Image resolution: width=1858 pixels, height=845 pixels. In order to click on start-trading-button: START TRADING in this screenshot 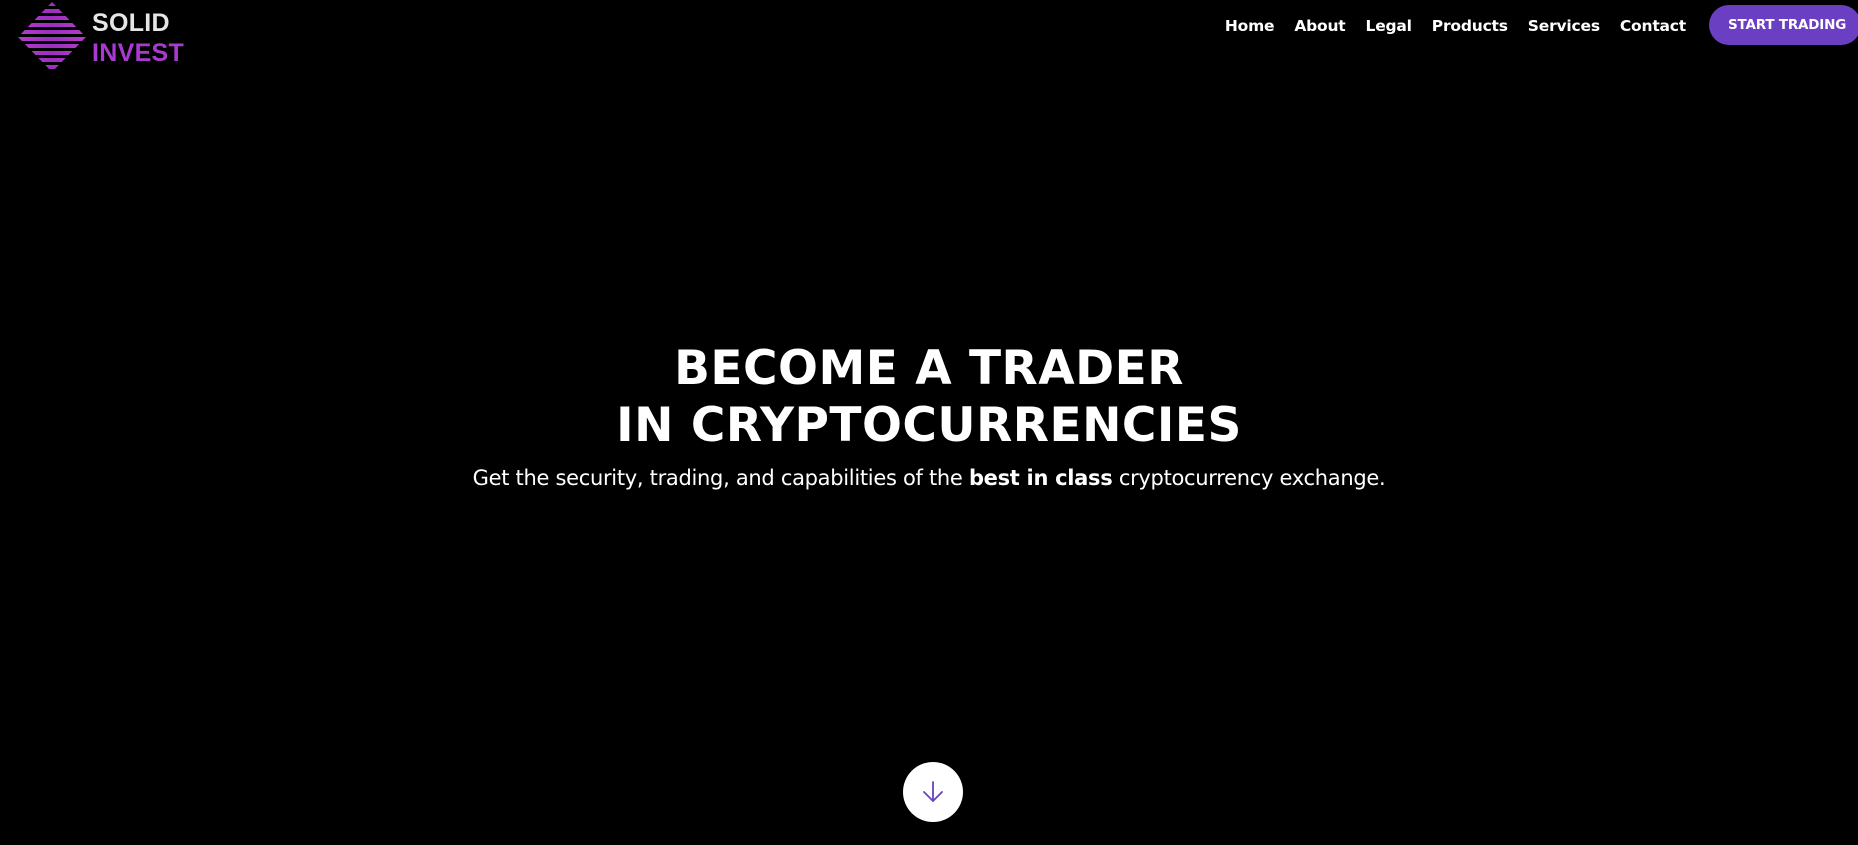, I will do `click(1783, 25)`.